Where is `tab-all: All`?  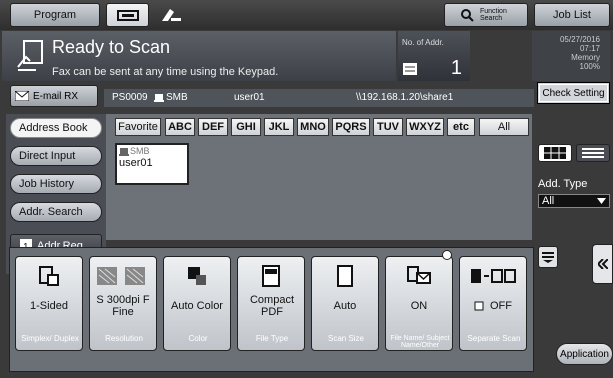 tab-all: All is located at coordinates (504, 127).